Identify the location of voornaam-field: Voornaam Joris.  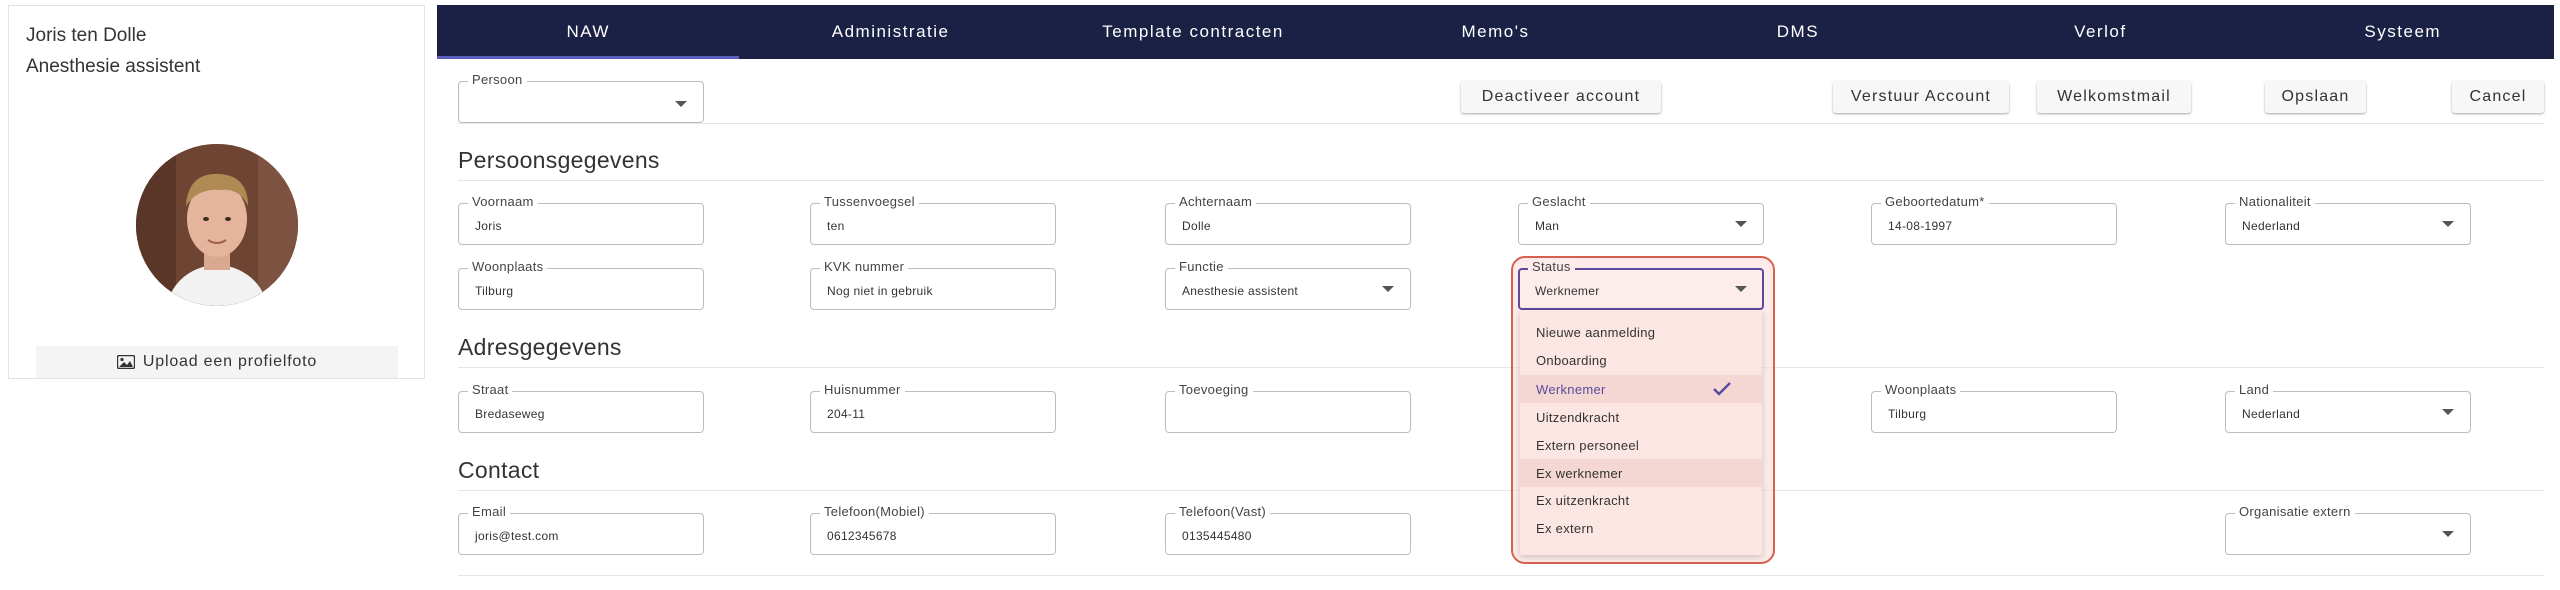
(581, 220).